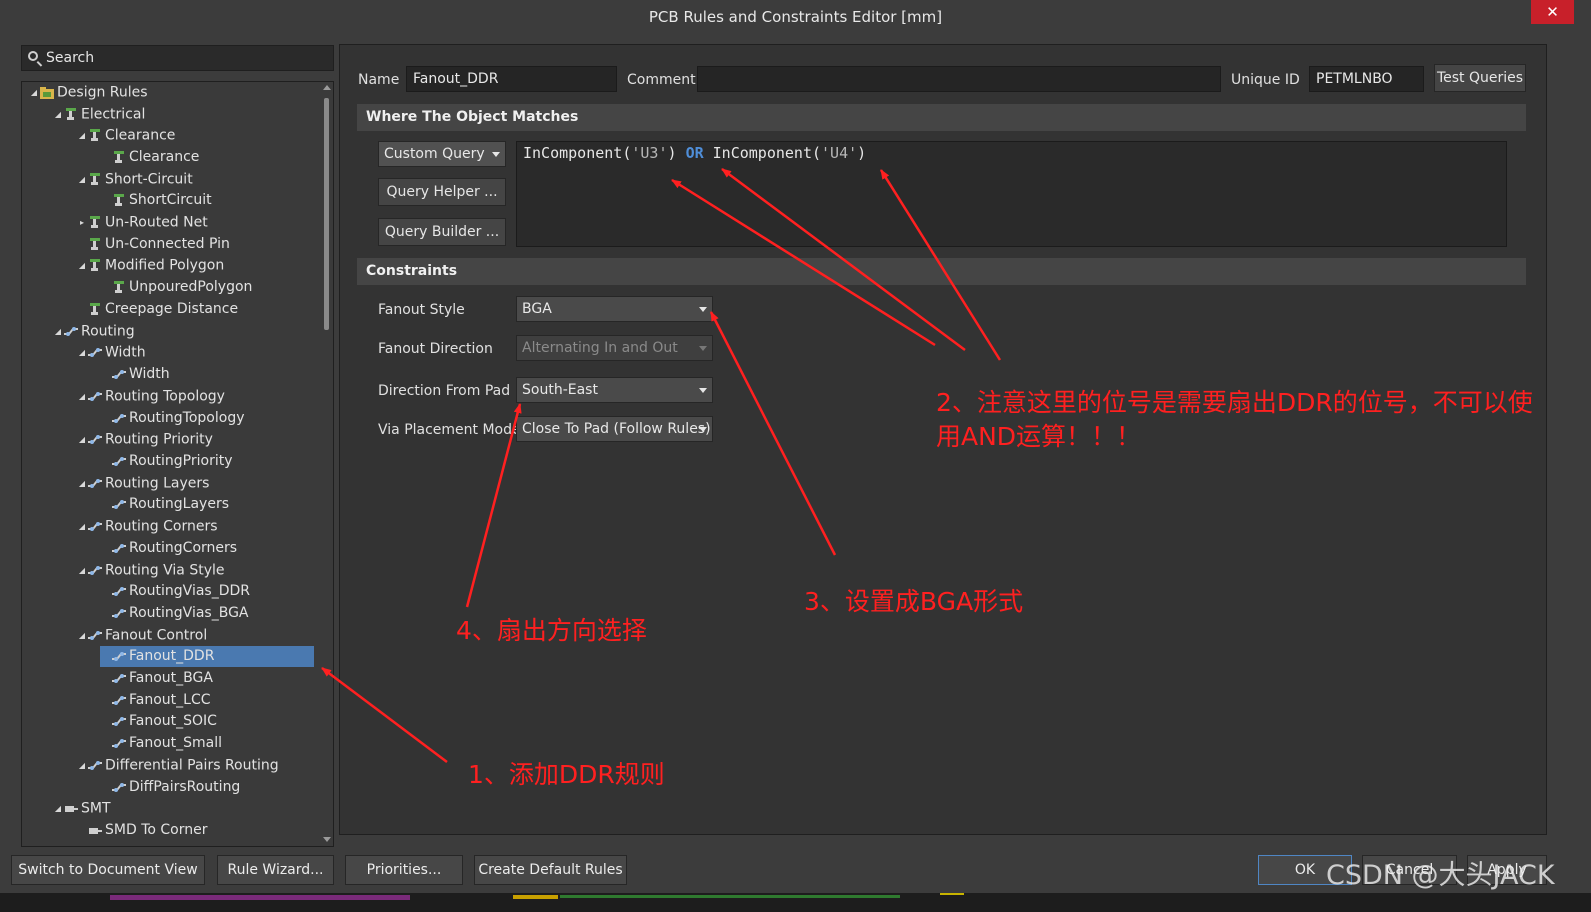 This screenshot has height=912, width=1591. What do you see at coordinates (773, 433) in the screenshot?
I see `arrow-to-fanout-style` at bounding box center [773, 433].